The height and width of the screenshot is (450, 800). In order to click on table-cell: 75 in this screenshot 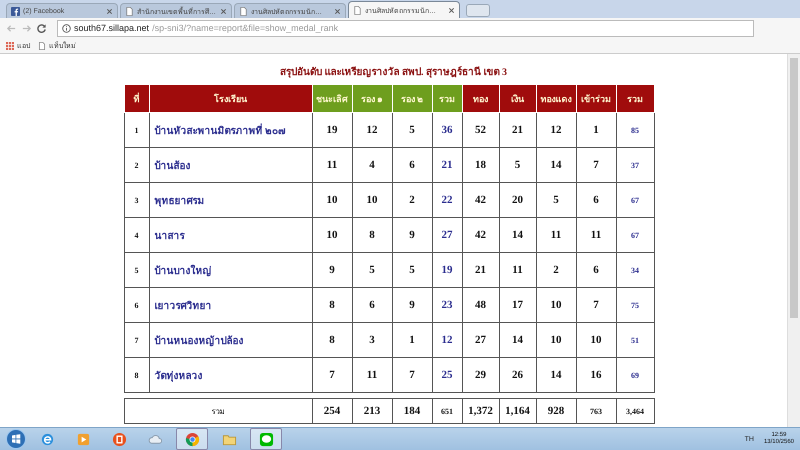, I will do `click(635, 305)`.